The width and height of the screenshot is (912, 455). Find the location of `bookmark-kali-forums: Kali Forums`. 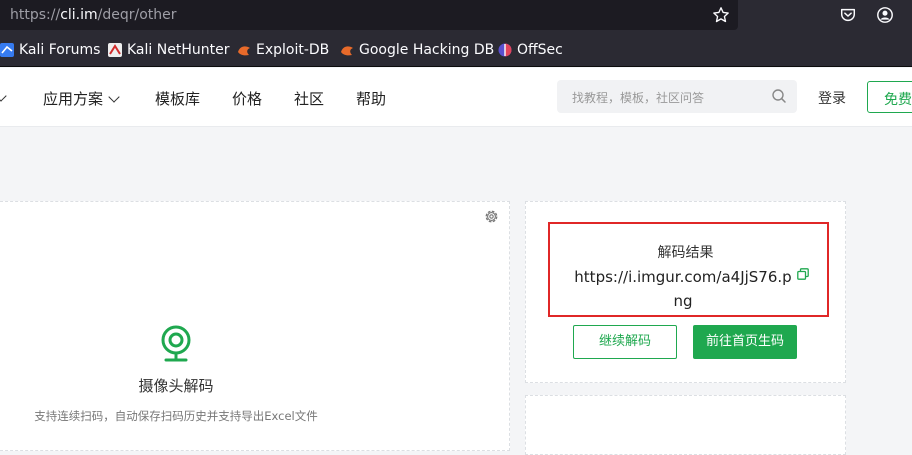

bookmark-kali-forums: Kali Forums is located at coordinates (50, 50).